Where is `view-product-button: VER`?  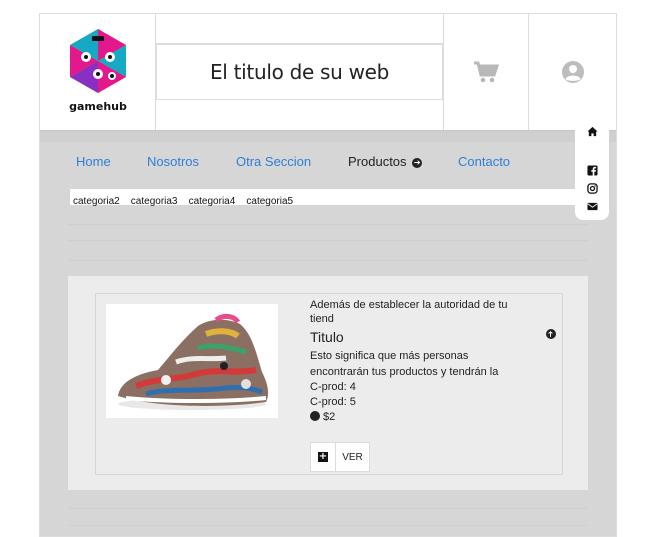
view-product-button: VER is located at coordinates (353, 457).